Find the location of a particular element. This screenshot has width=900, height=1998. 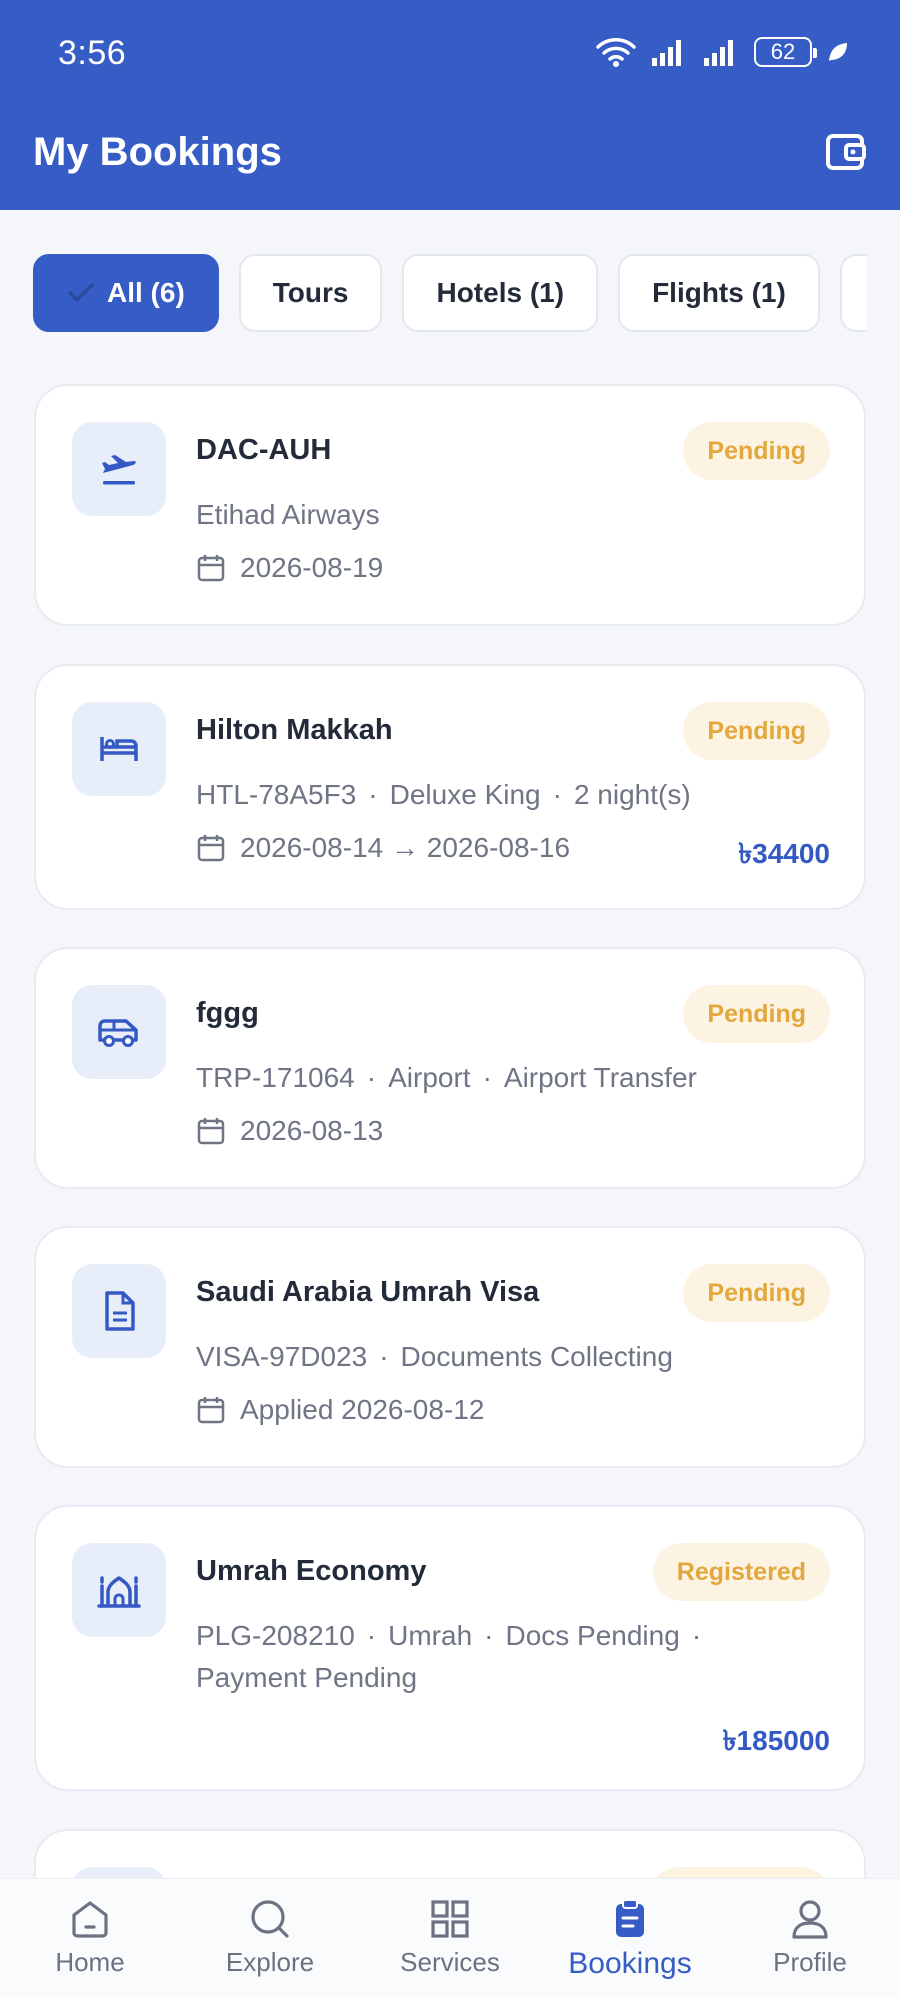

filter-chip-hotels: Hotels (1) is located at coordinates (500, 293).